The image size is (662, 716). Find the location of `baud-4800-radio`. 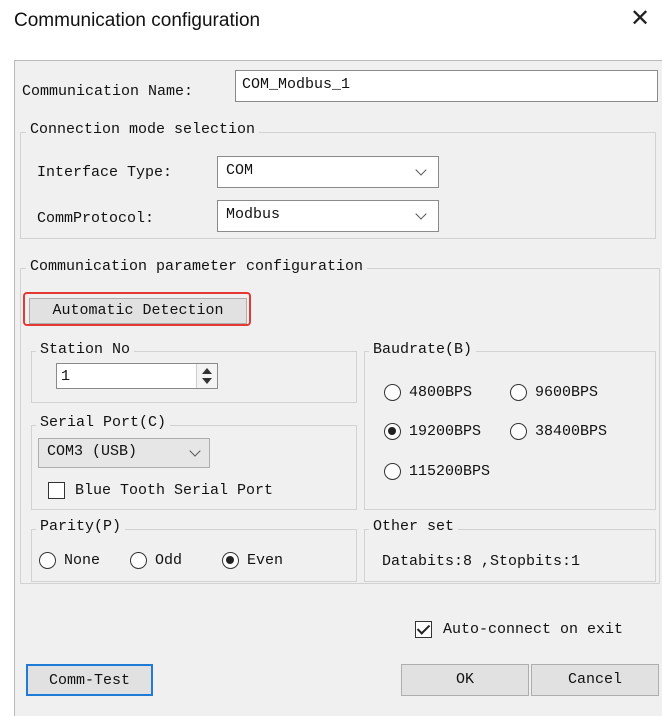

baud-4800-radio is located at coordinates (392, 392).